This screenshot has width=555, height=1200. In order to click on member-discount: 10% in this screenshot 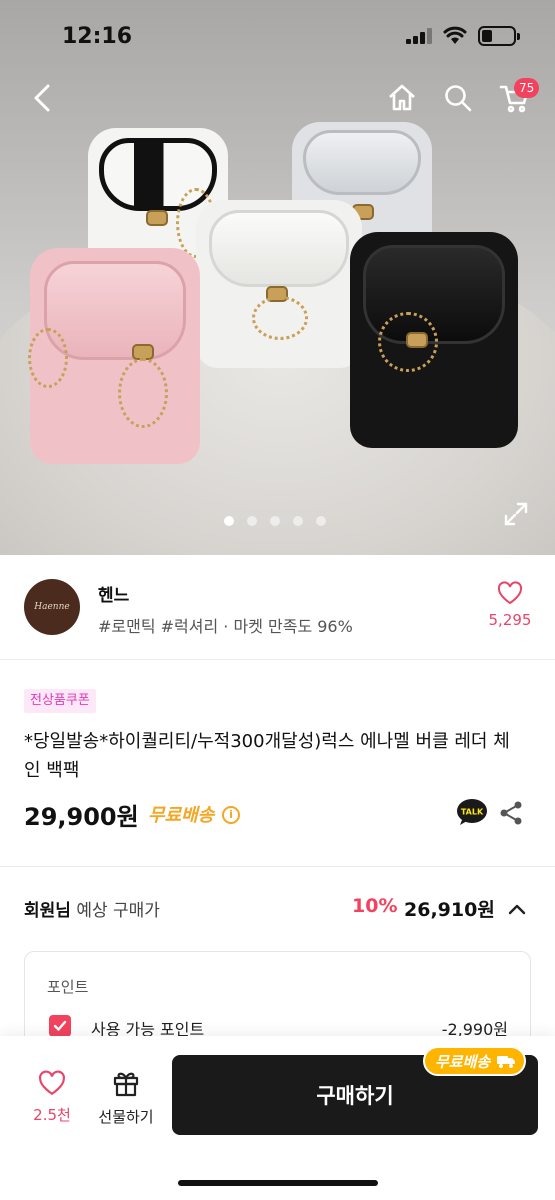, I will do `click(375, 906)`.